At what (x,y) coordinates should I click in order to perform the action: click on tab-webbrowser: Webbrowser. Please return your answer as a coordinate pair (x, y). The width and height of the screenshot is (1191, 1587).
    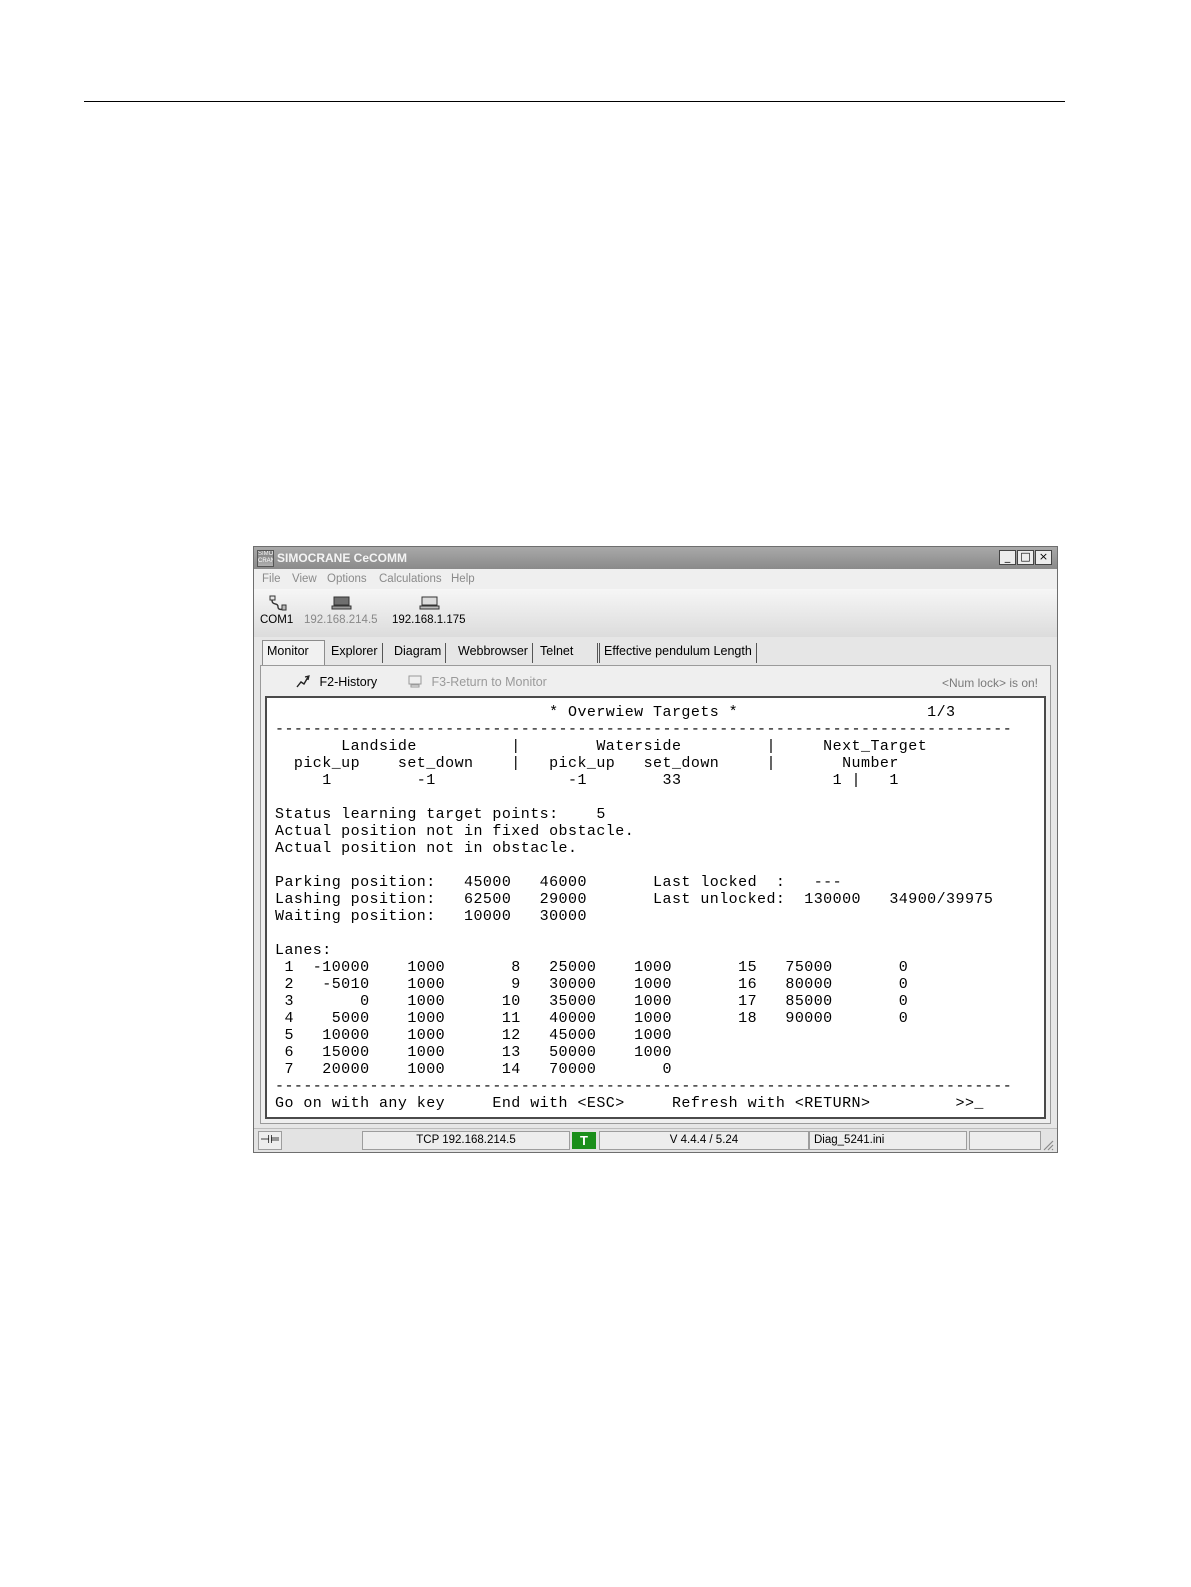
    Looking at the image, I should click on (493, 653).